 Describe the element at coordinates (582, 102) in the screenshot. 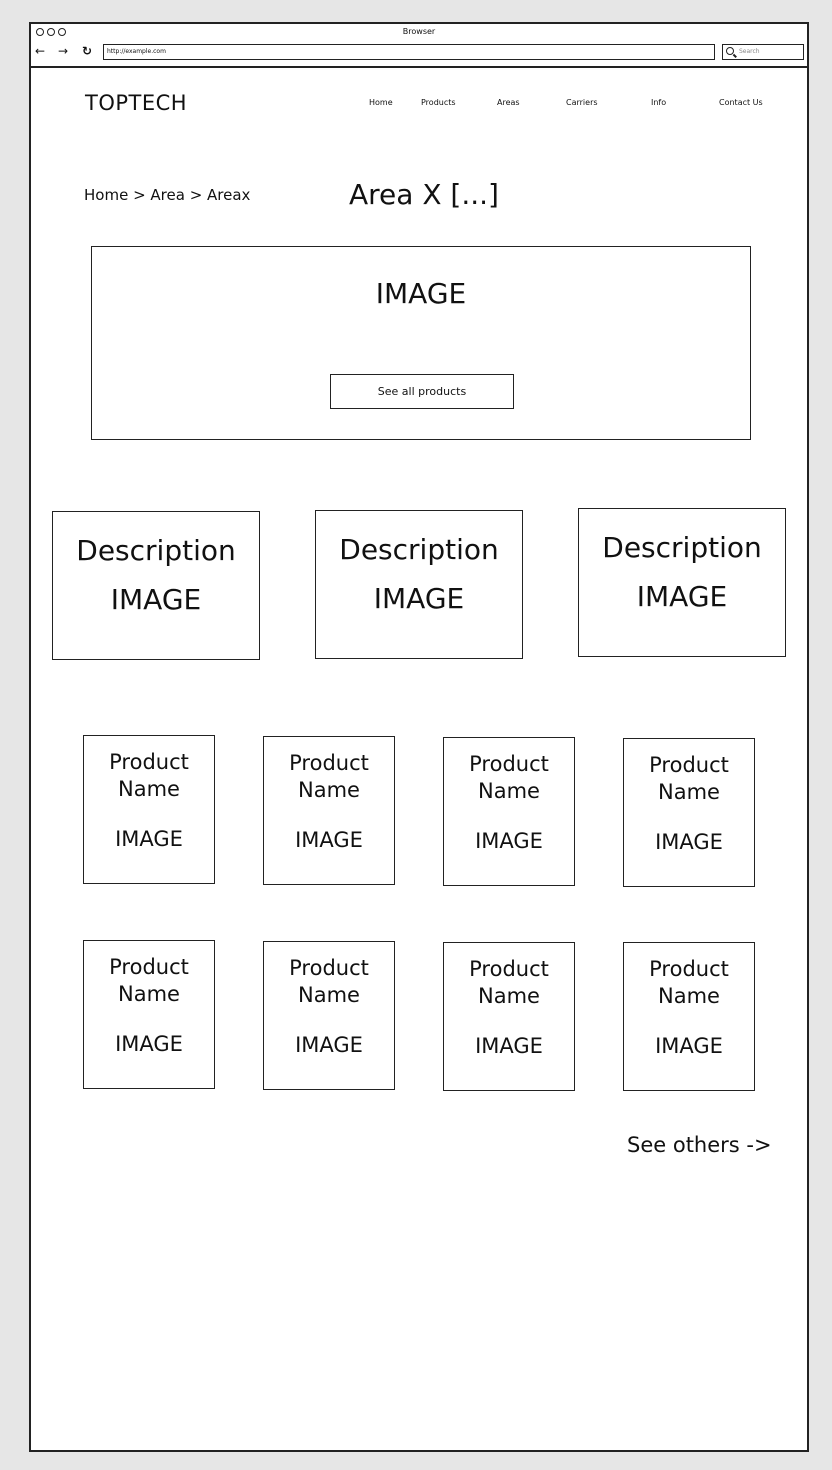

I see `nav-carriers: Carriers` at that location.